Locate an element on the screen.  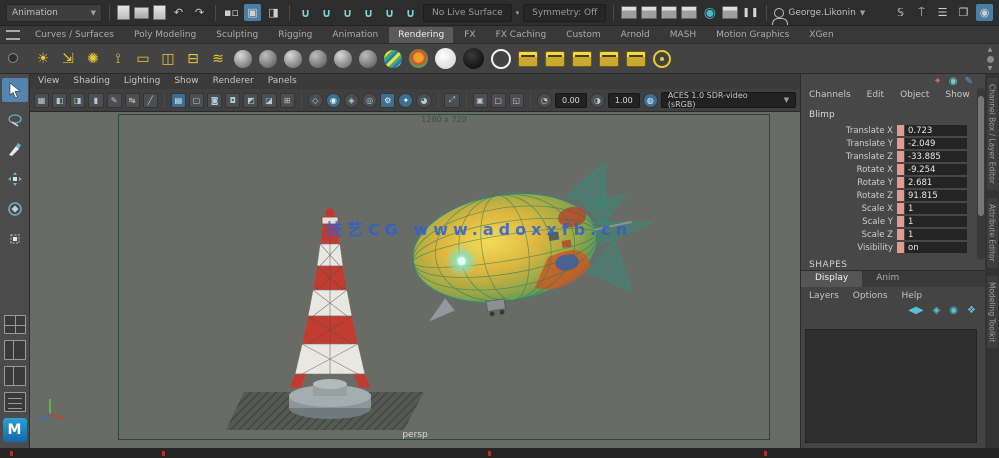
select-tool is located at coordinates (14, 90).